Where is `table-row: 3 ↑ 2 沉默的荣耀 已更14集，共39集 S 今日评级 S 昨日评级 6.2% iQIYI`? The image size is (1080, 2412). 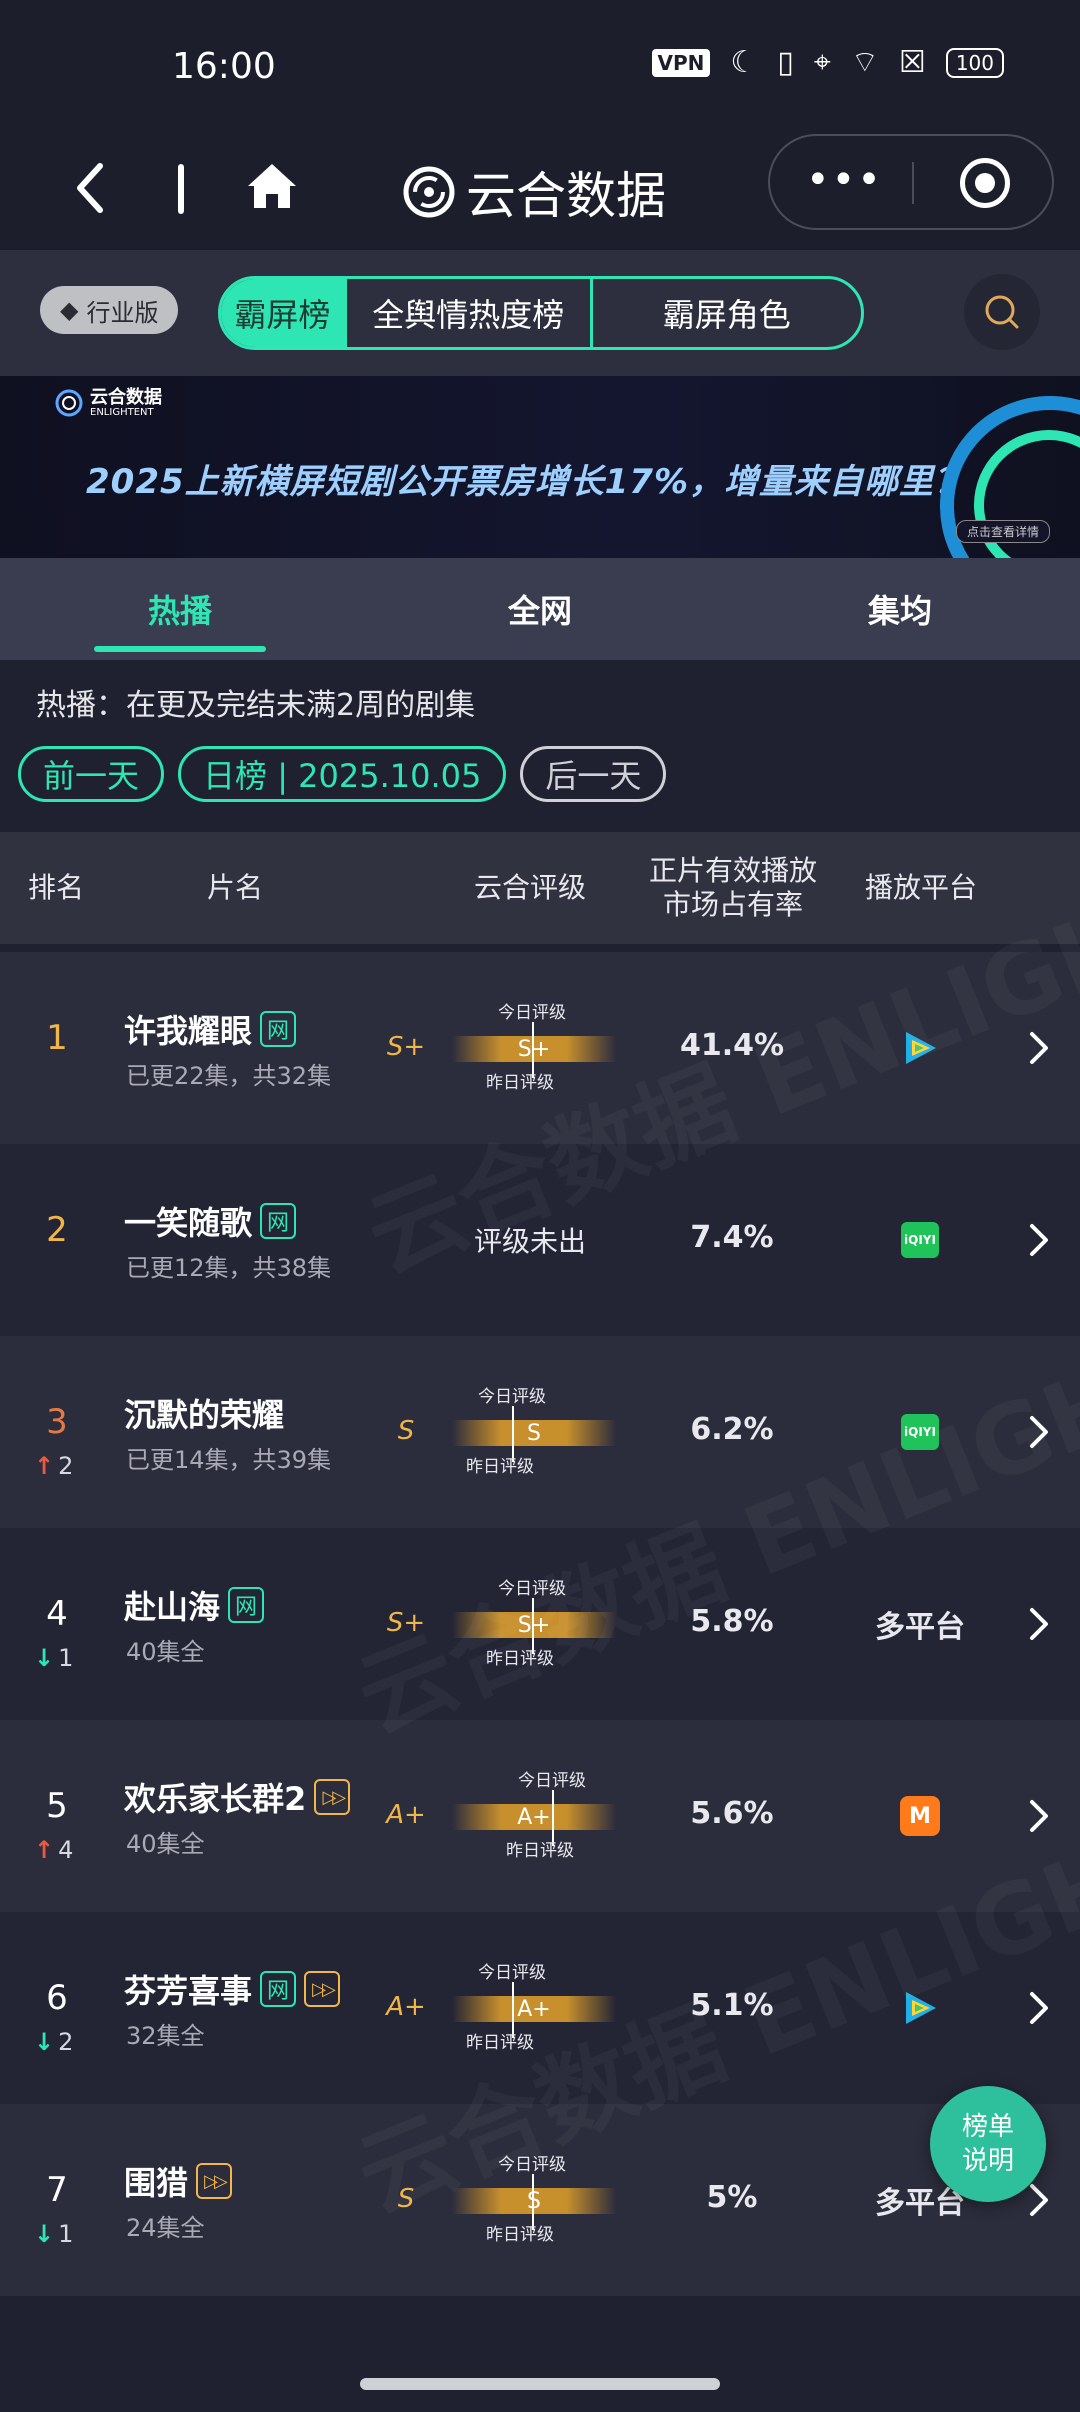 table-row: 3 ↑ 2 沉默的荣耀 已更14集，共39集 S 今日评级 S 昨日评级 6.2% iQIYI is located at coordinates (540, 1432).